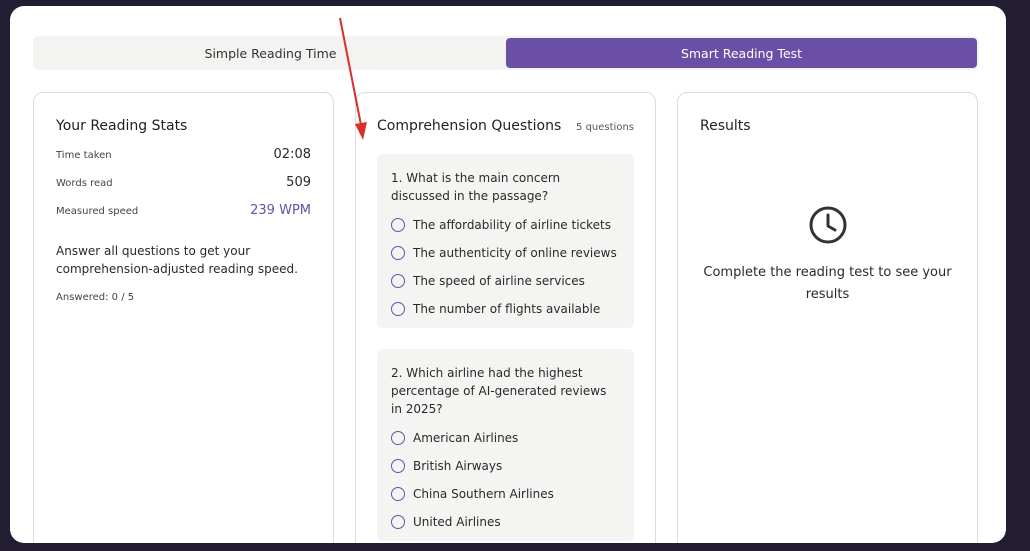  What do you see at coordinates (469, 126) in the screenshot?
I see `questions-title: Comprehension Questions` at bounding box center [469, 126].